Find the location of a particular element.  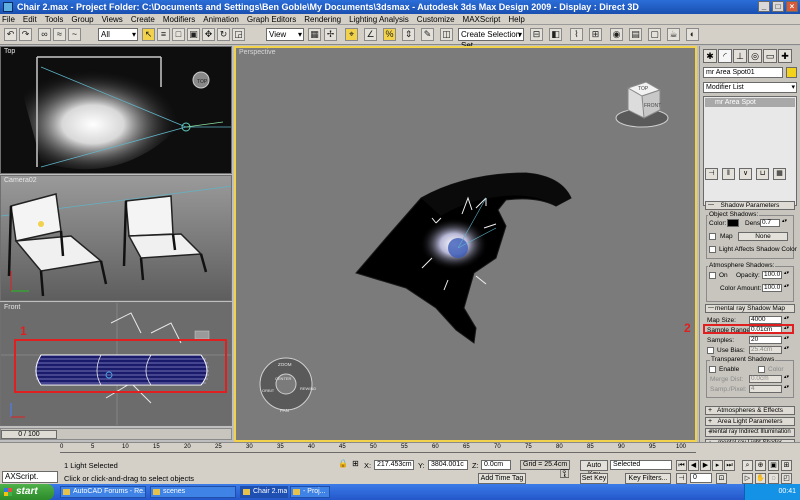

redo-icon: ↷ is located at coordinates (25, 34).